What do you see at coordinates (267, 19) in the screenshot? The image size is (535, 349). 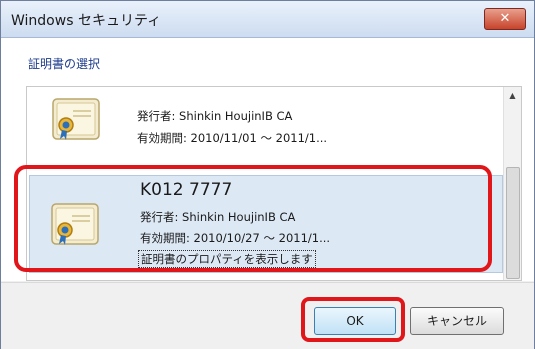 I see `title-bar: Windows セキュリティ ✕` at bounding box center [267, 19].